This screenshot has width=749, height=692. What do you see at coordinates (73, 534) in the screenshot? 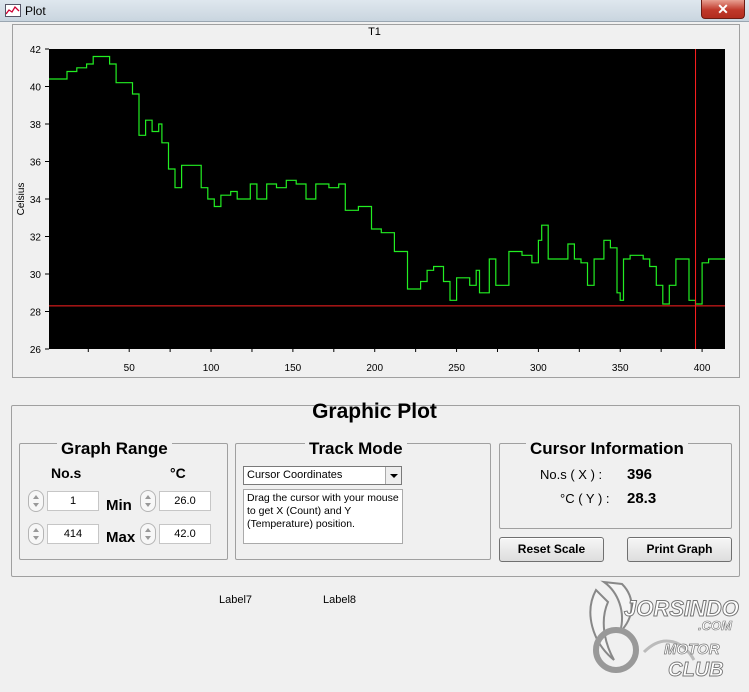
I see `count-max-field: 414` at bounding box center [73, 534].